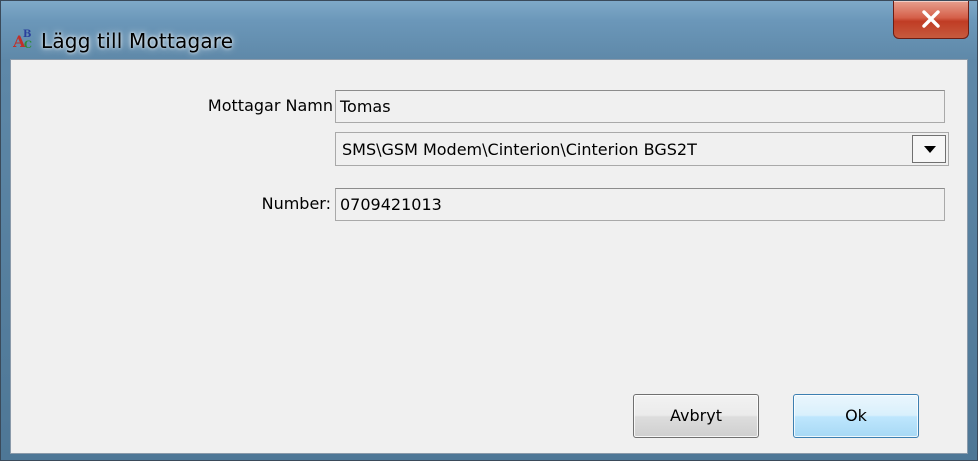 The height and width of the screenshot is (463, 980). Describe the element at coordinates (296, 203) in the screenshot. I see `number-label: Number:` at that location.